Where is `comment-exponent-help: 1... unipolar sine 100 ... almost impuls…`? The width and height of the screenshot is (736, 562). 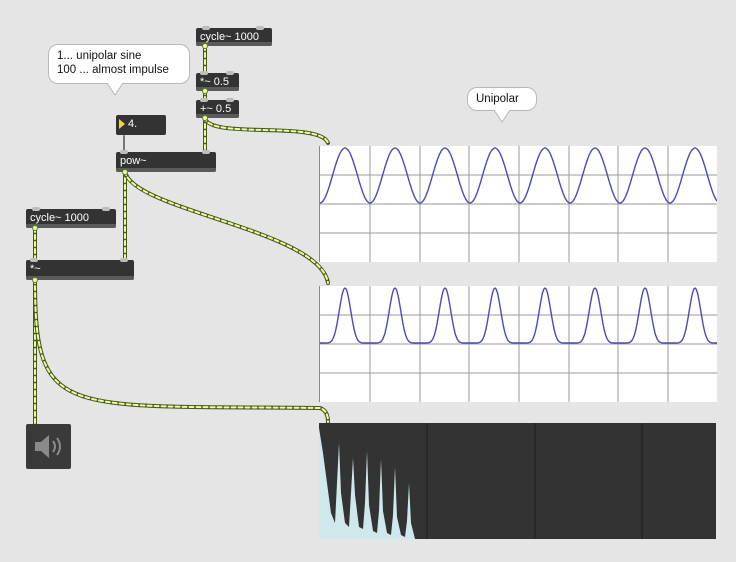 comment-exponent-help: 1... unipolar sine 100 ... almost impuls… is located at coordinates (119, 70).